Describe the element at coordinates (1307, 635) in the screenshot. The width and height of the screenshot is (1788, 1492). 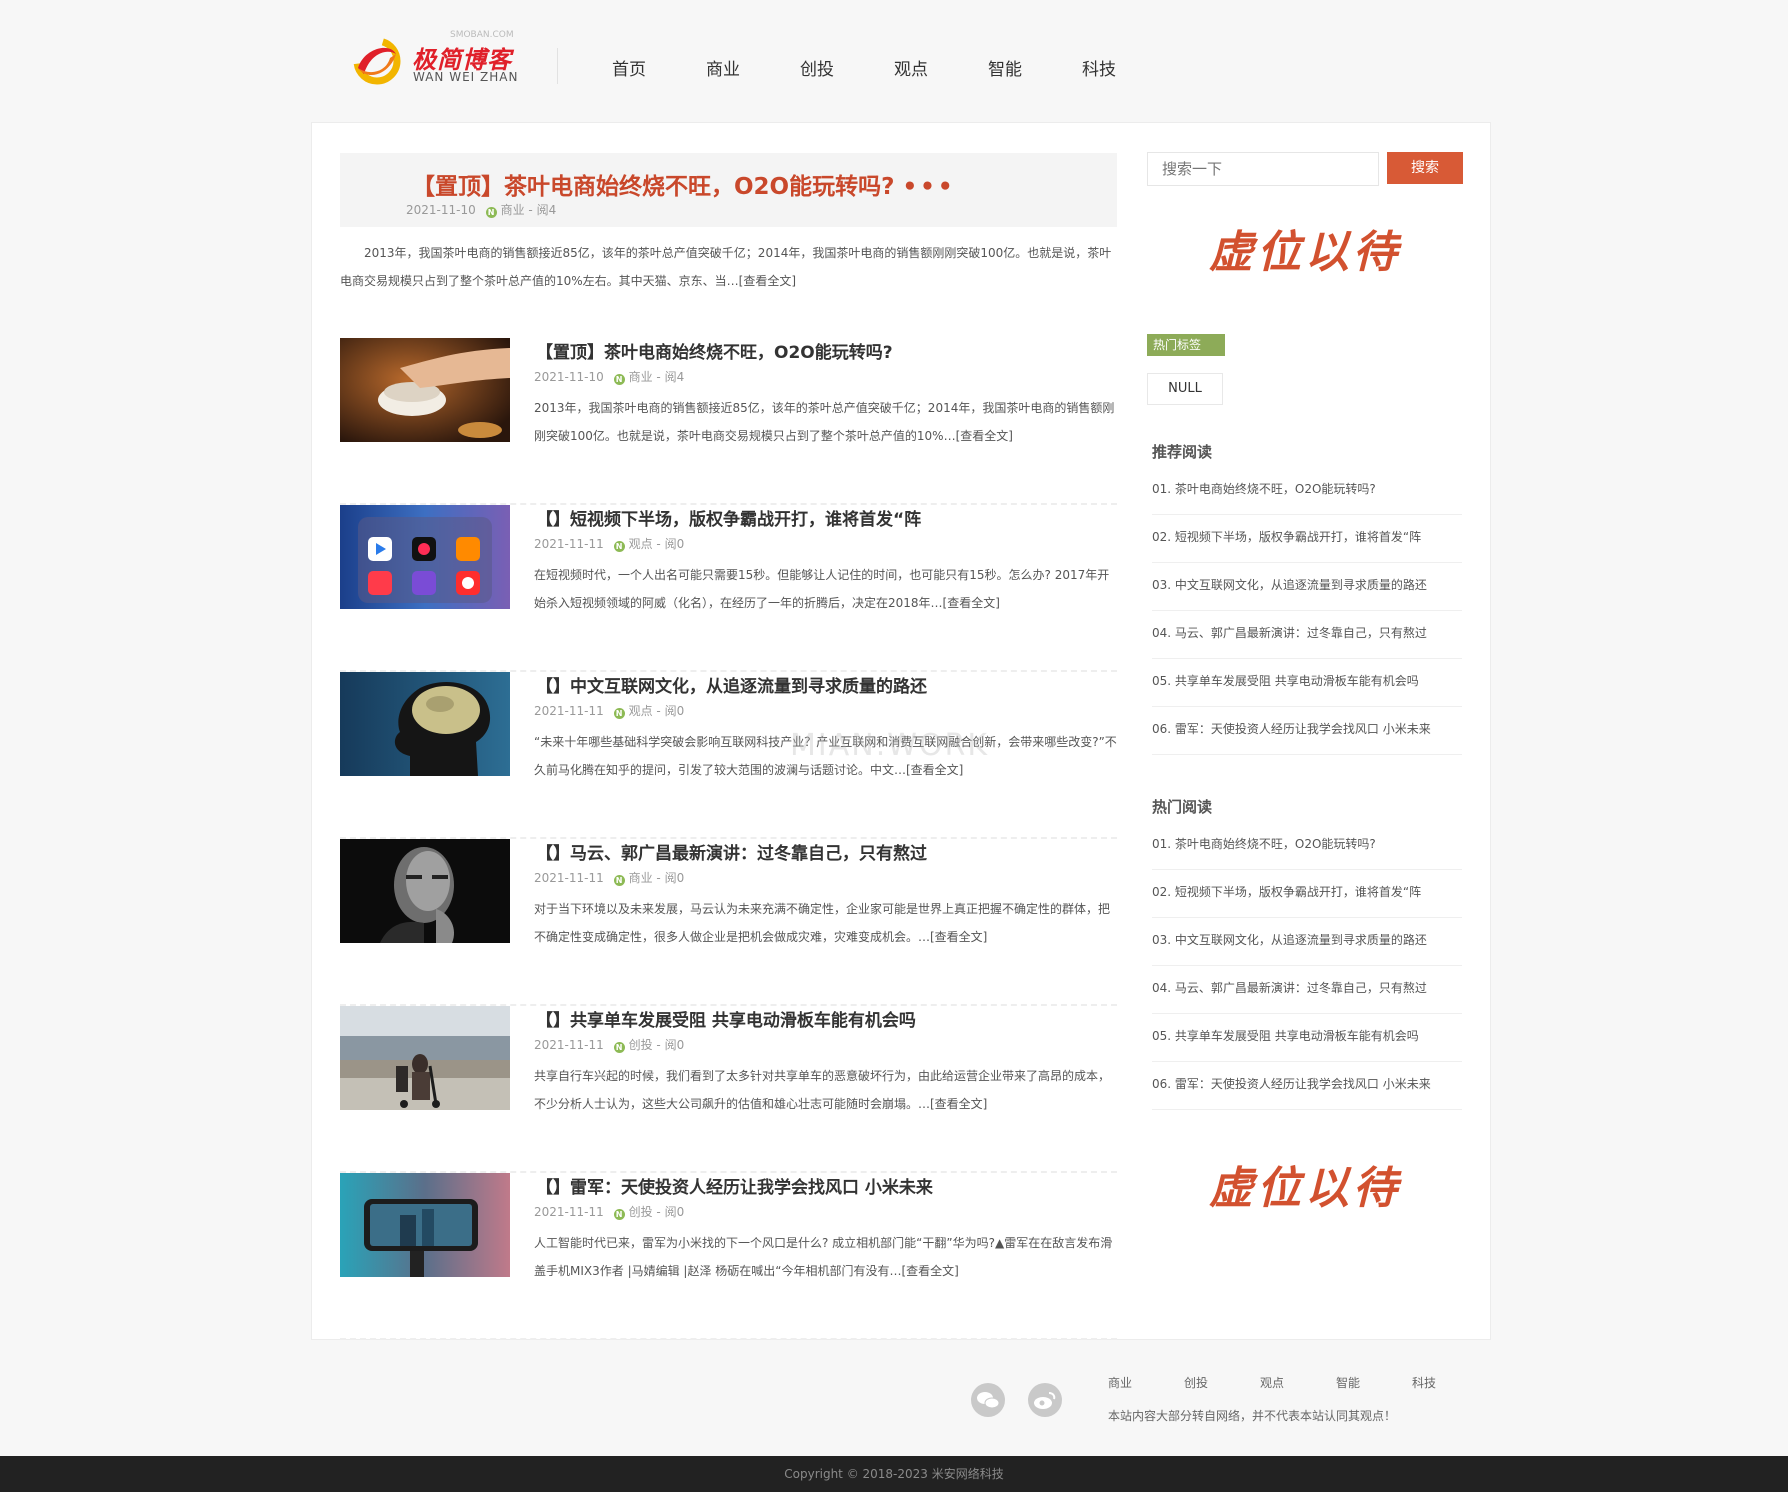
I see `recommended-item: 04. 马云、郭广昌最新演讲：过冬靠自己，只有熬过` at that location.